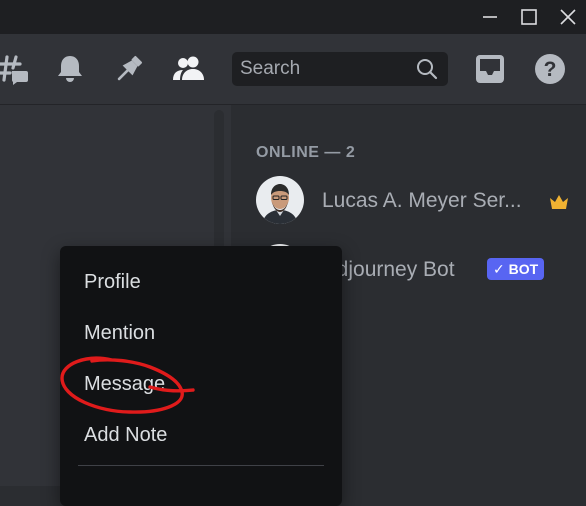 Image resolution: width=586 pixels, height=506 pixels. What do you see at coordinates (201, 465) in the screenshot?
I see `menu-divider` at bounding box center [201, 465].